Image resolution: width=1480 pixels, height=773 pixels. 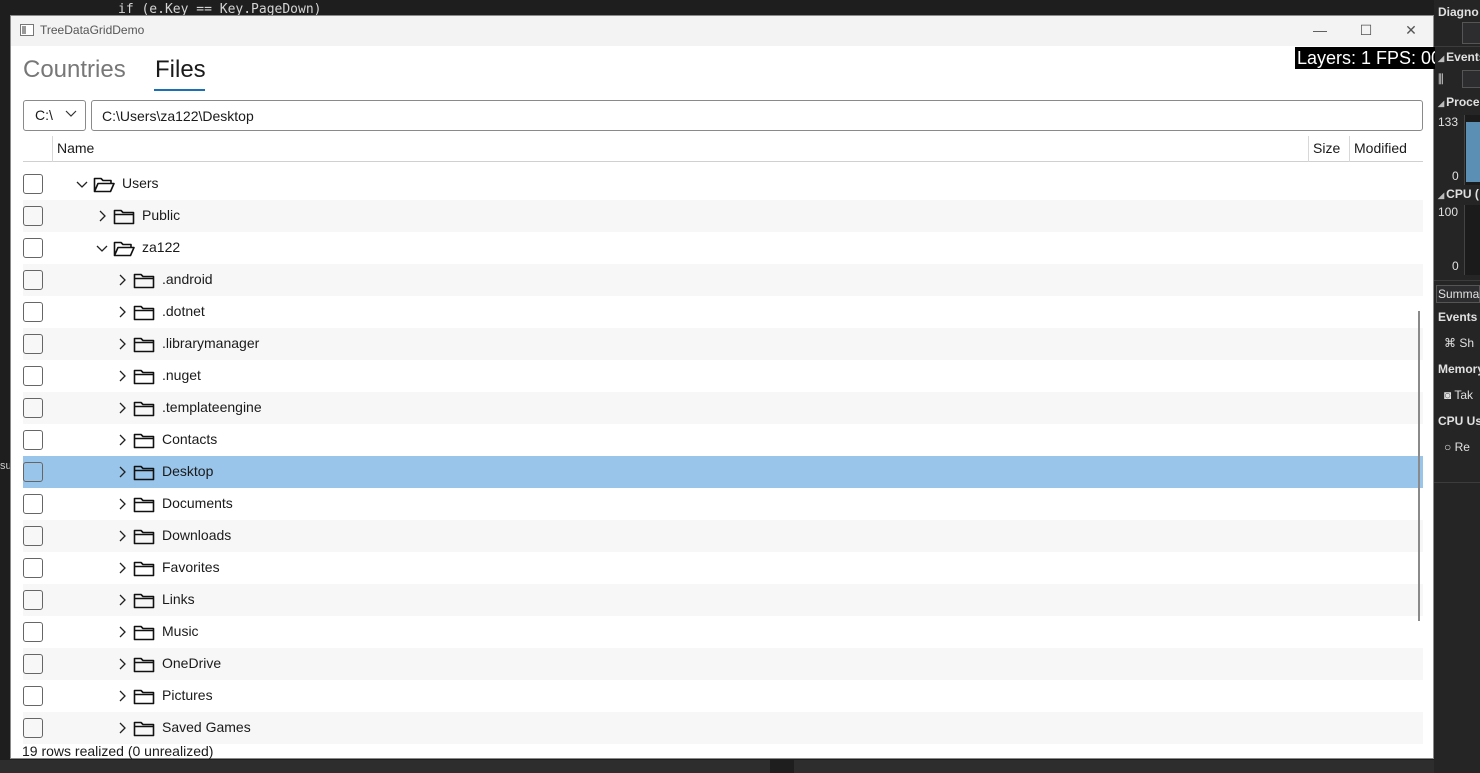 I want to click on tree-row: .nuget, so click(x=723, y=376).